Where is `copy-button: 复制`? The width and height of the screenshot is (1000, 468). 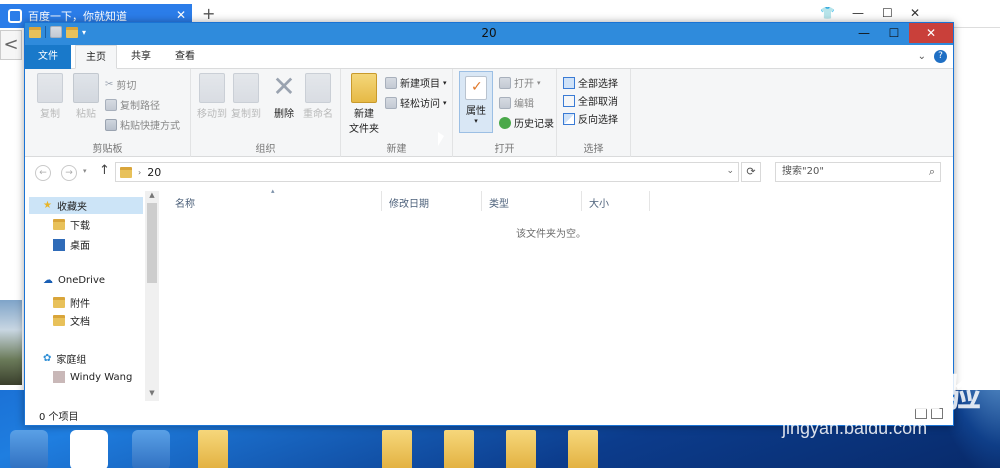 copy-button: 复制 is located at coordinates (50, 96).